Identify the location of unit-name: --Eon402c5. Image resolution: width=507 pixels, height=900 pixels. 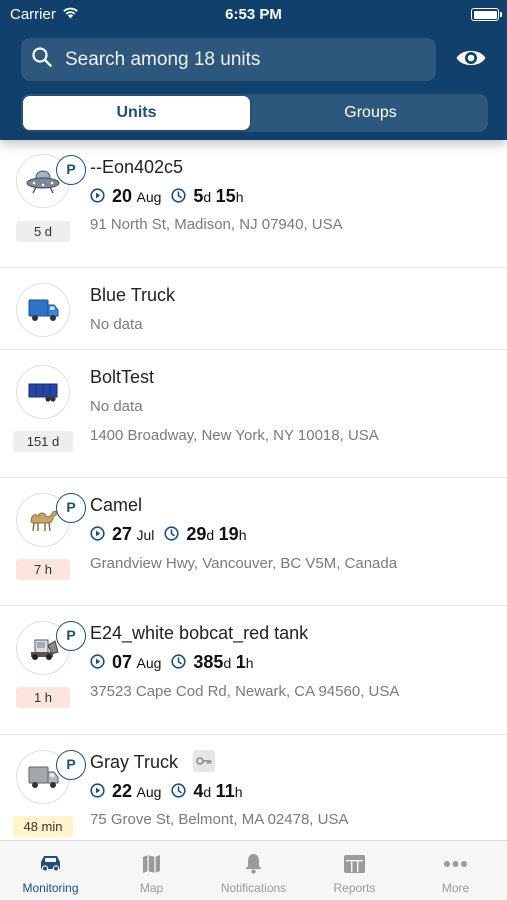
(137, 167).